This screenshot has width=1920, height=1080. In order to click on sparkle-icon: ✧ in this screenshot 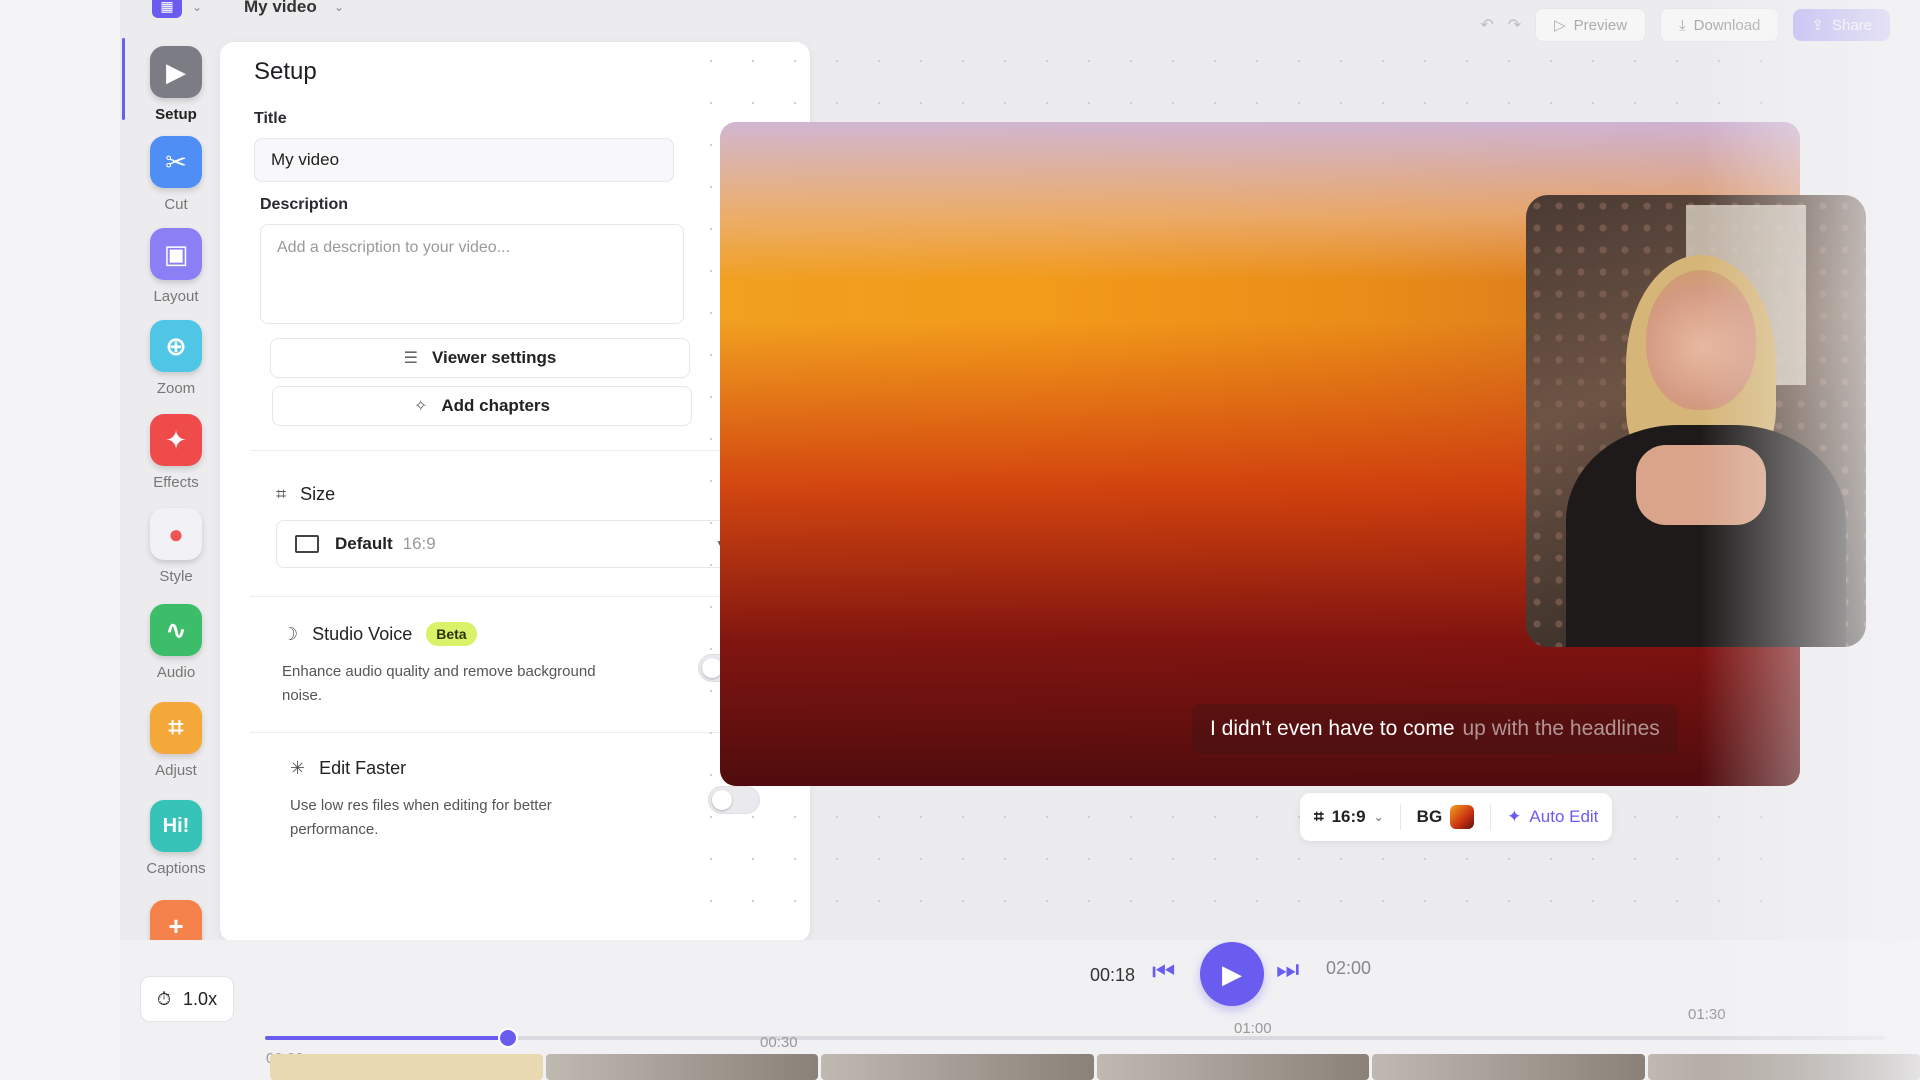, I will do `click(420, 406)`.